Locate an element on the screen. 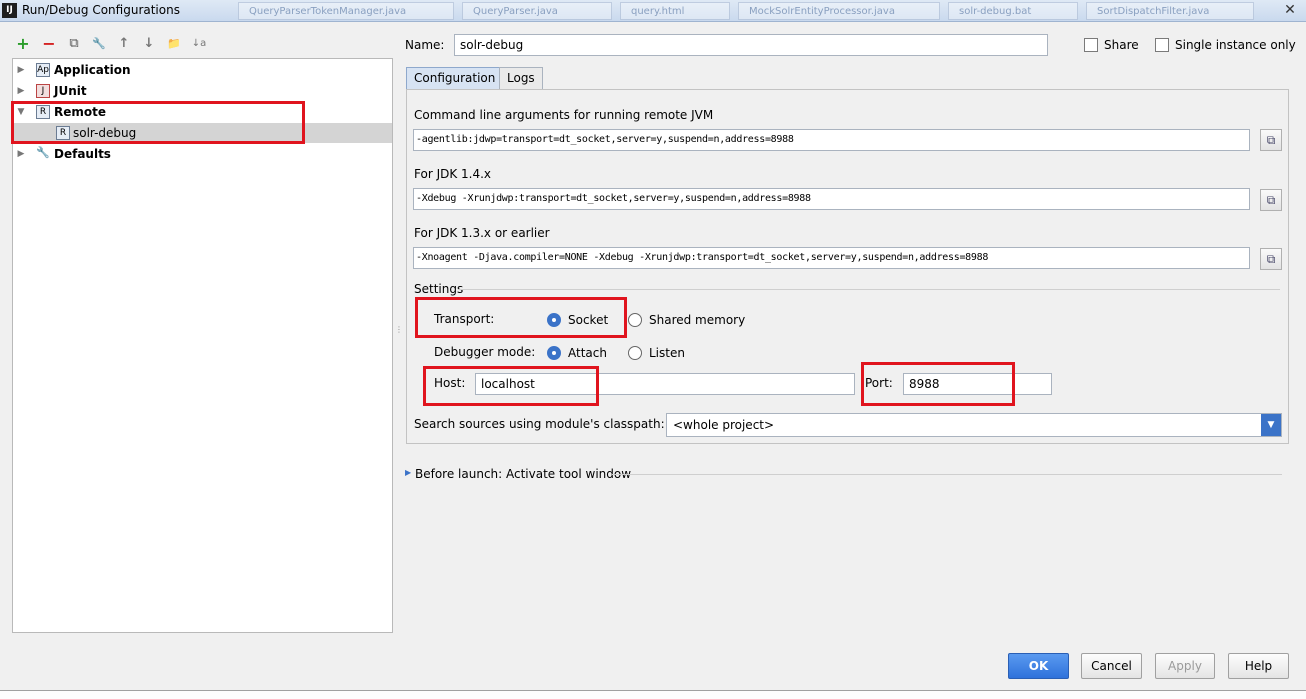  before-launch-label: Before launch: Activate tool window is located at coordinates (523, 474).